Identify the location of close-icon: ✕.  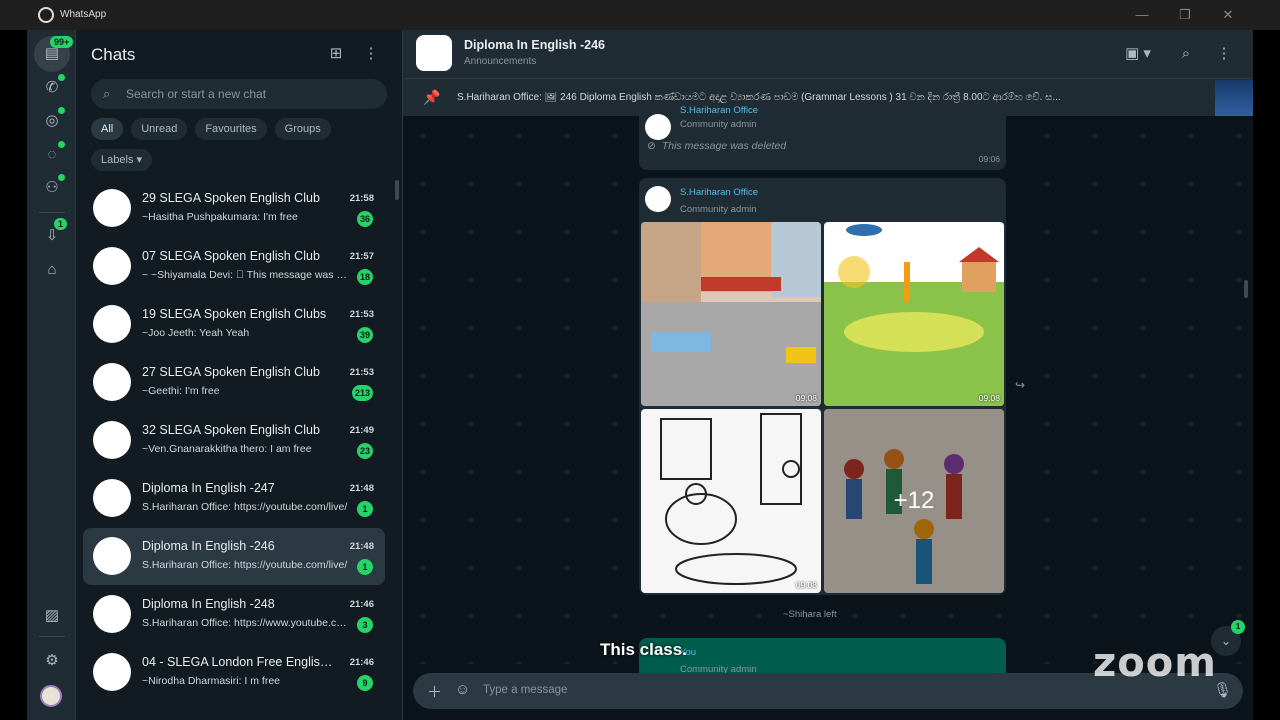
(1228, 15).